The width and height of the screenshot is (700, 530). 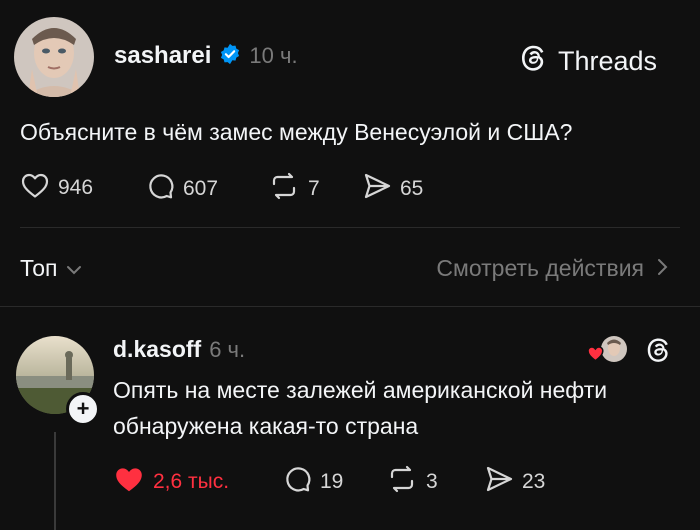 I want to click on repost-count: 7, so click(x=314, y=188).